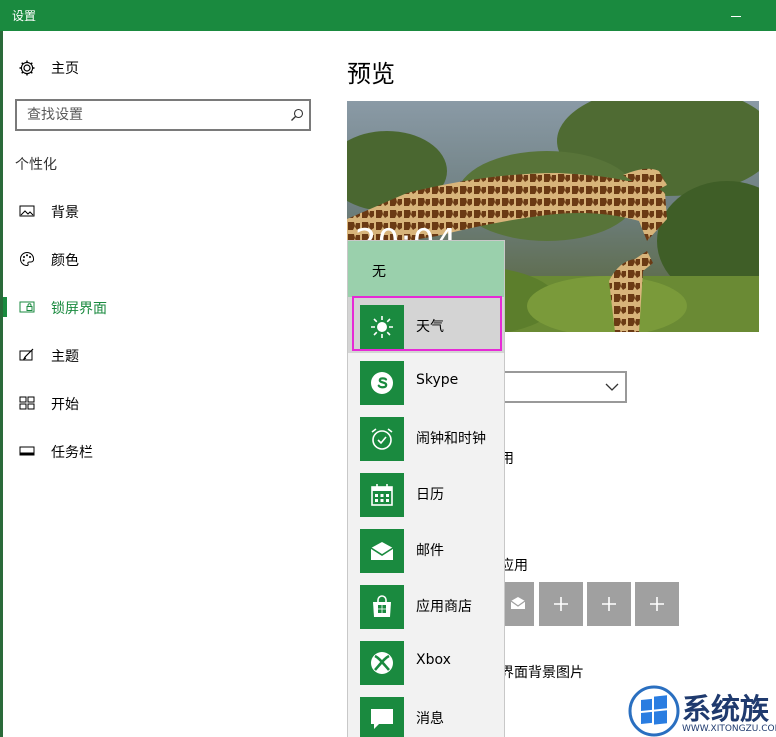 The width and height of the screenshot is (776, 737). I want to click on chevron-down-icon, so click(612, 387).